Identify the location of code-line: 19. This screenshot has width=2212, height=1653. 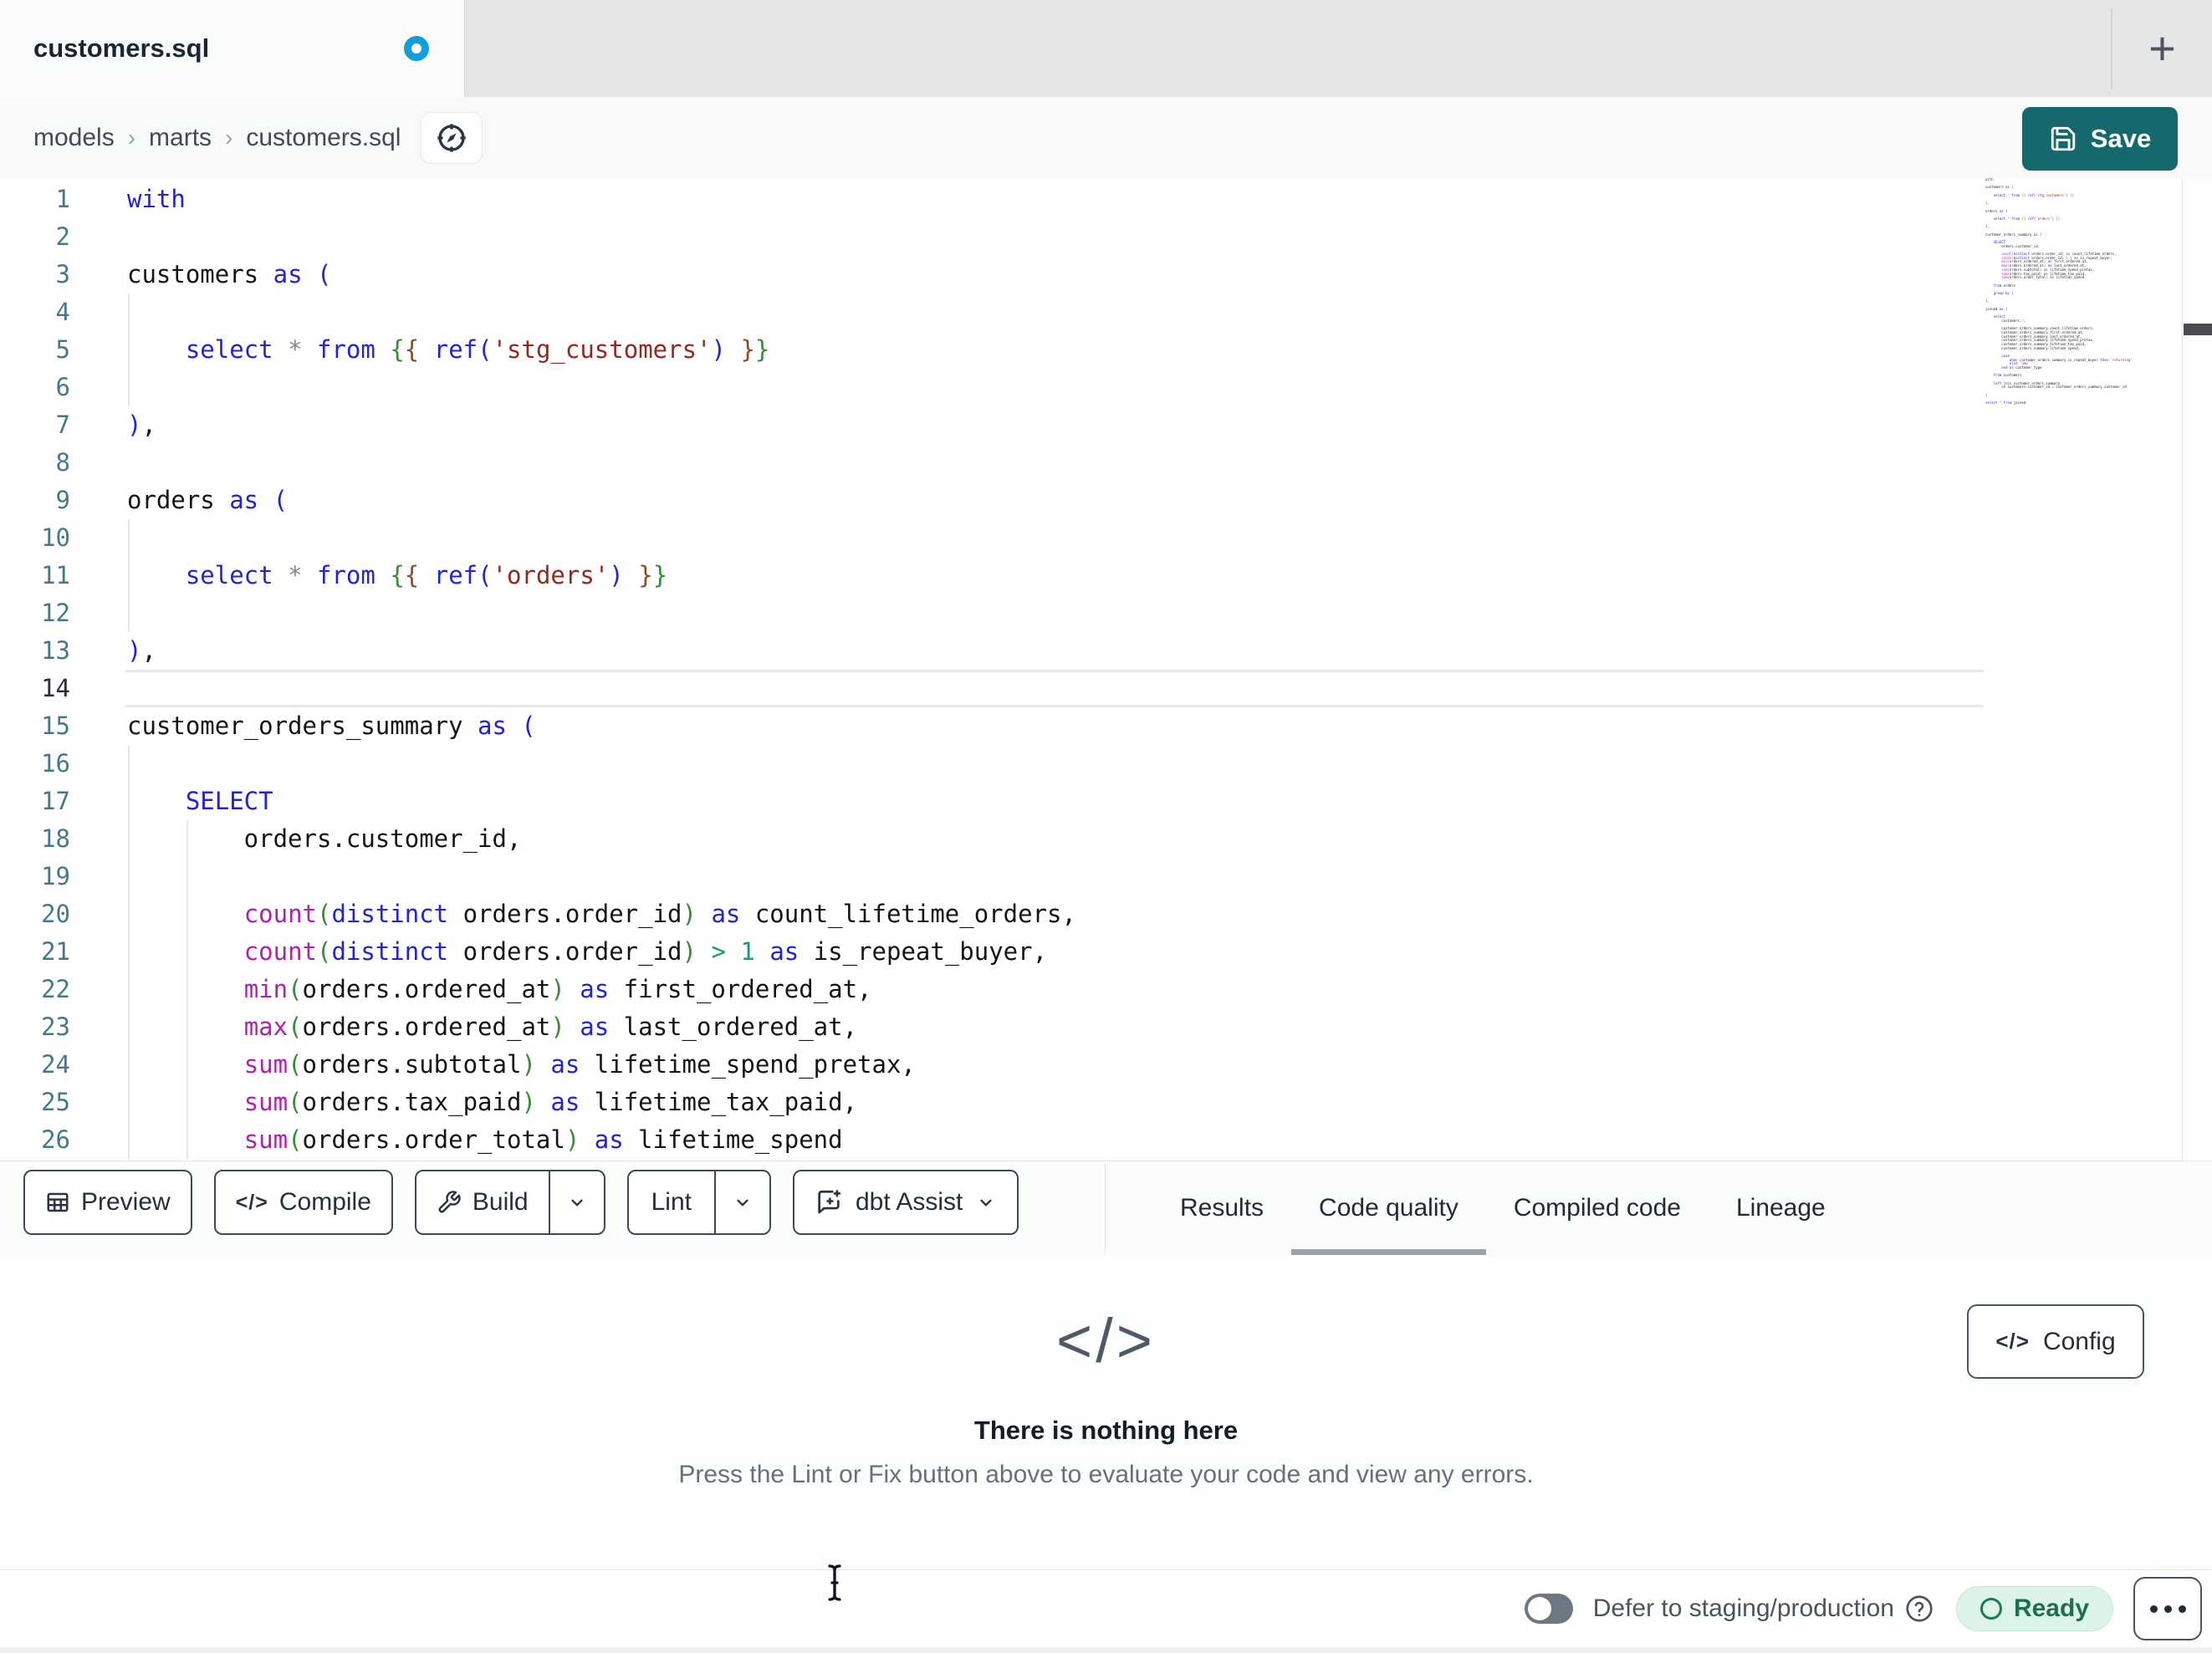
(1106, 876).